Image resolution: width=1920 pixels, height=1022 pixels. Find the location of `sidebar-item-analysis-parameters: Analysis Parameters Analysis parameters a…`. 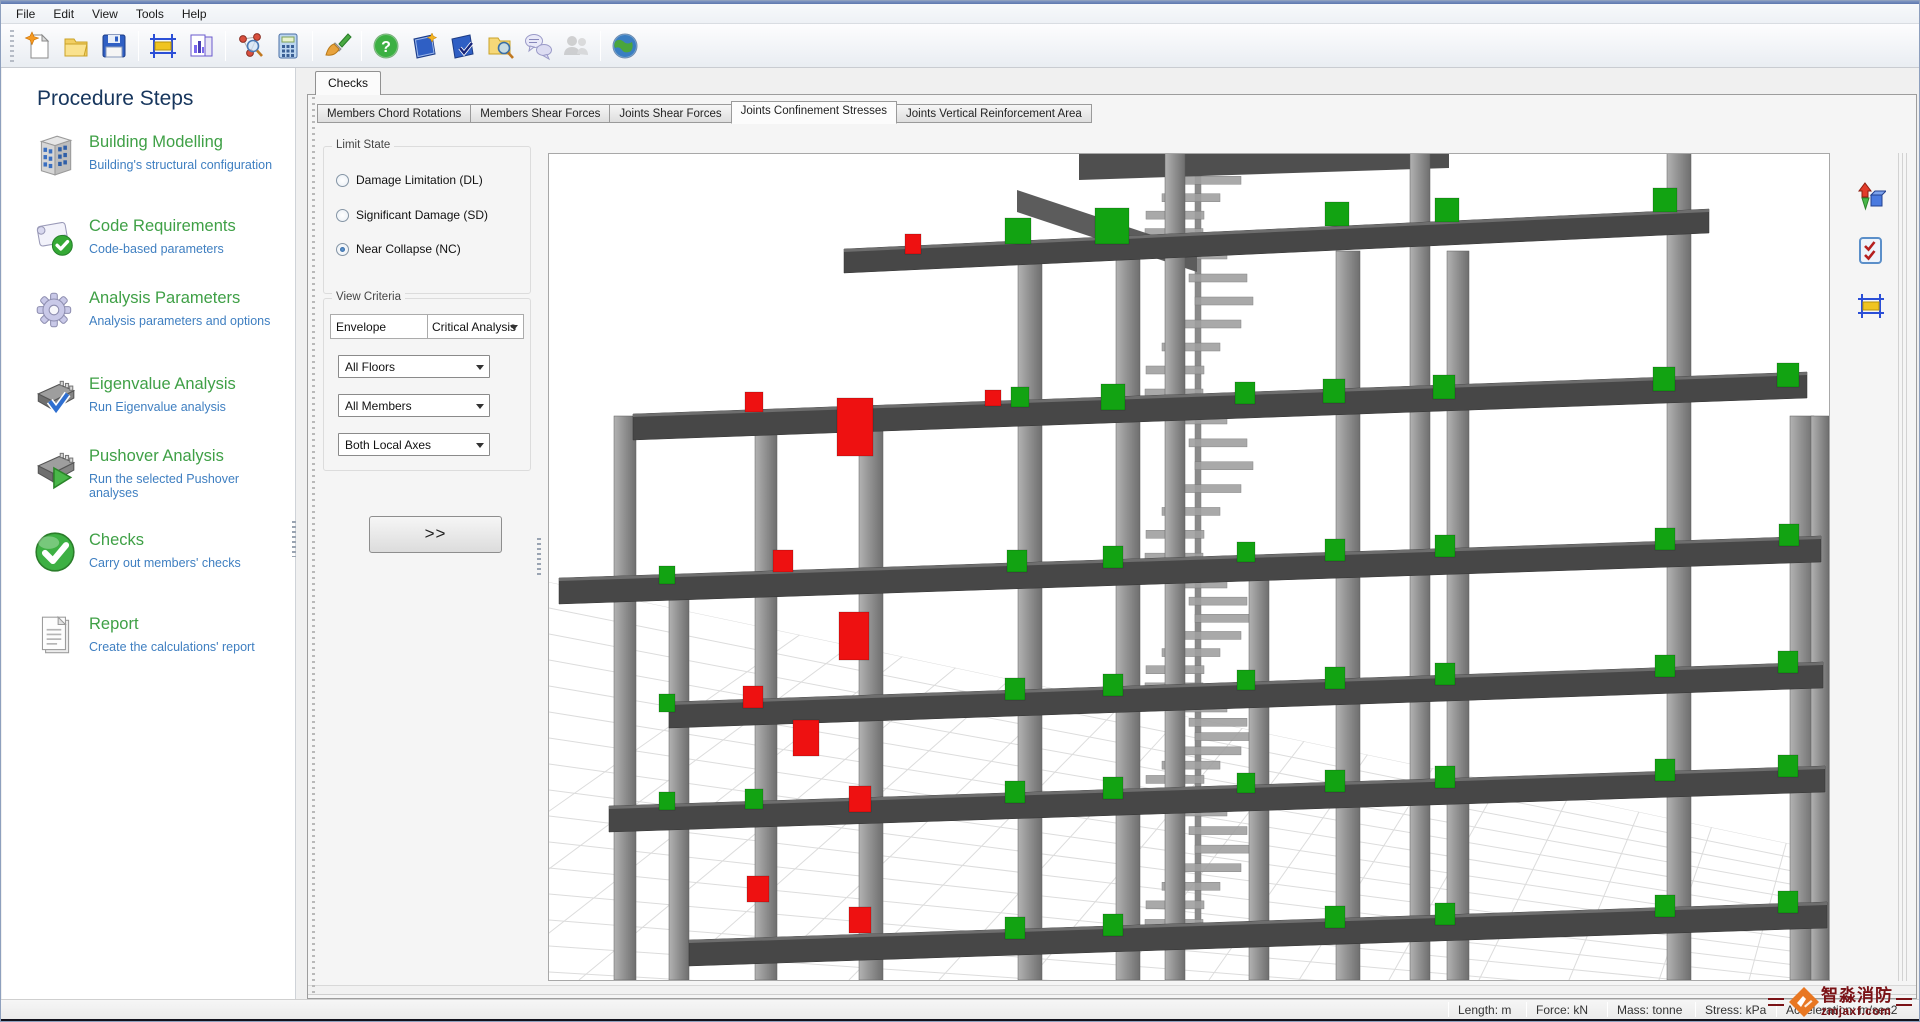

sidebar-item-analysis-parameters: Analysis Parameters Analysis parameters a… is located at coordinates (156, 310).